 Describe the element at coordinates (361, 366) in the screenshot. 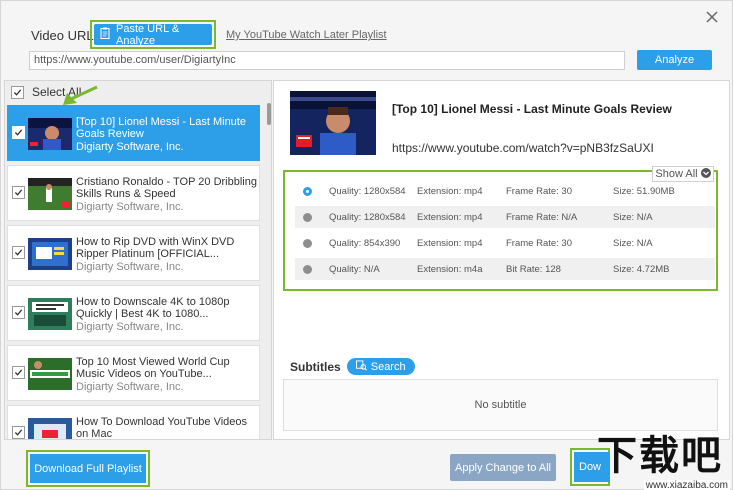

I see `search-icon` at that location.